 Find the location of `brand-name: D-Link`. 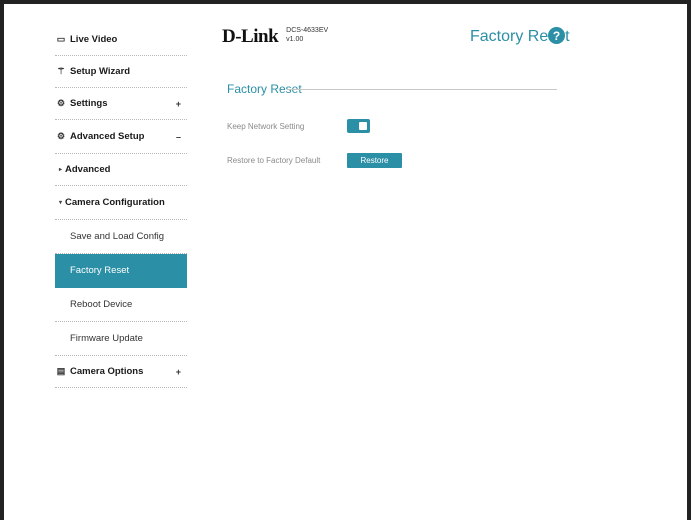

brand-name: D-Link is located at coordinates (250, 36).